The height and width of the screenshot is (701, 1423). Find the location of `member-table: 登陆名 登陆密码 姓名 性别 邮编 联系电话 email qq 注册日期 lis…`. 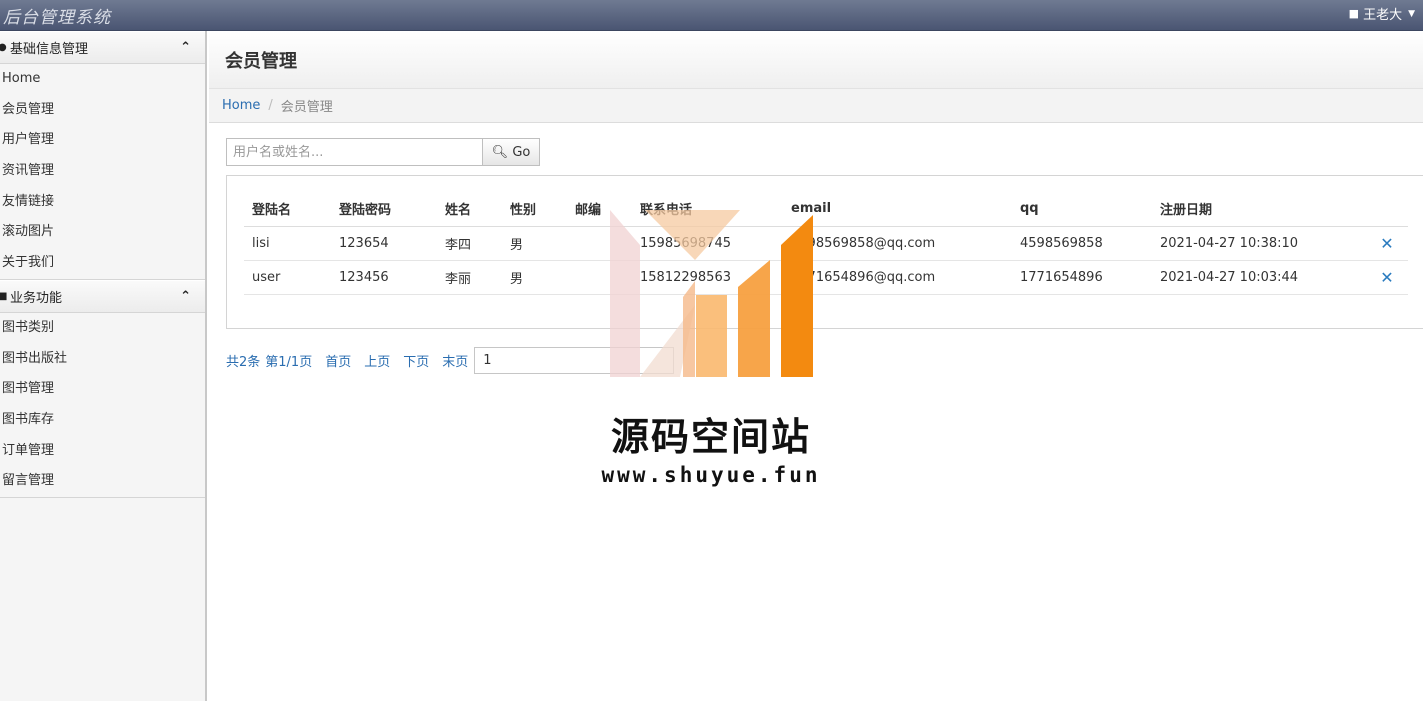

member-table: 登陆名 登陆密码 姓名 性别 邮编 联系电话 email qq 注册日期 lis… is located at coordinates (826, 243).